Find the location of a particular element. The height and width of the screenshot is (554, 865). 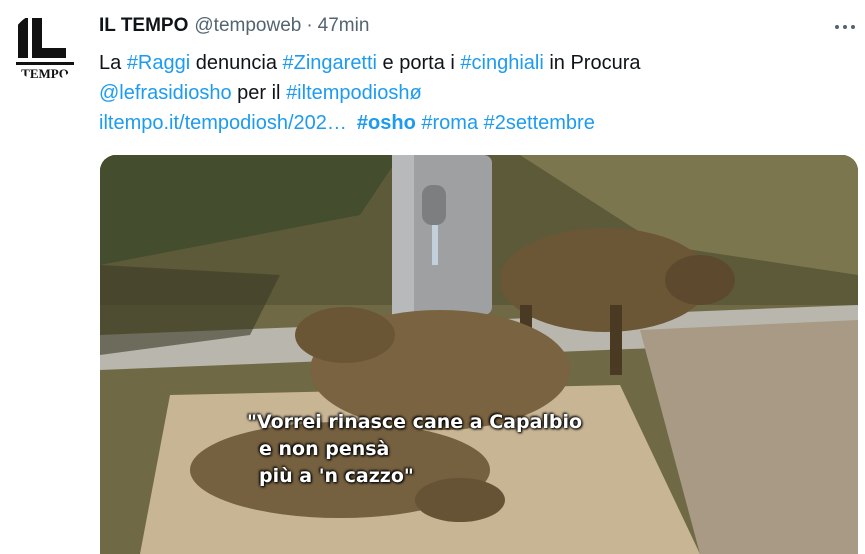

hashtag-zingaretti-link: #Zingaretti is located at coordinates (330, 63).